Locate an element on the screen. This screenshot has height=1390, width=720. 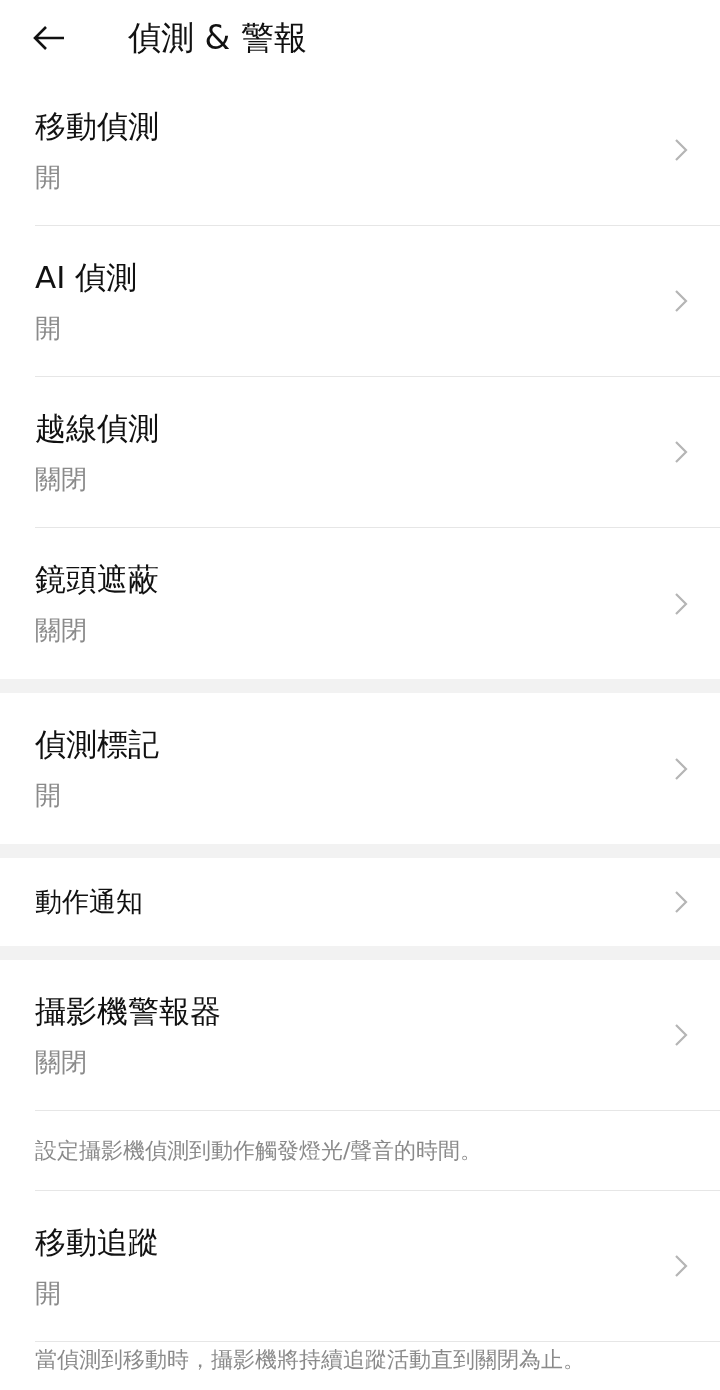
setting-title: 鏡頭遮蔽 is located at coordinates (97, 579).